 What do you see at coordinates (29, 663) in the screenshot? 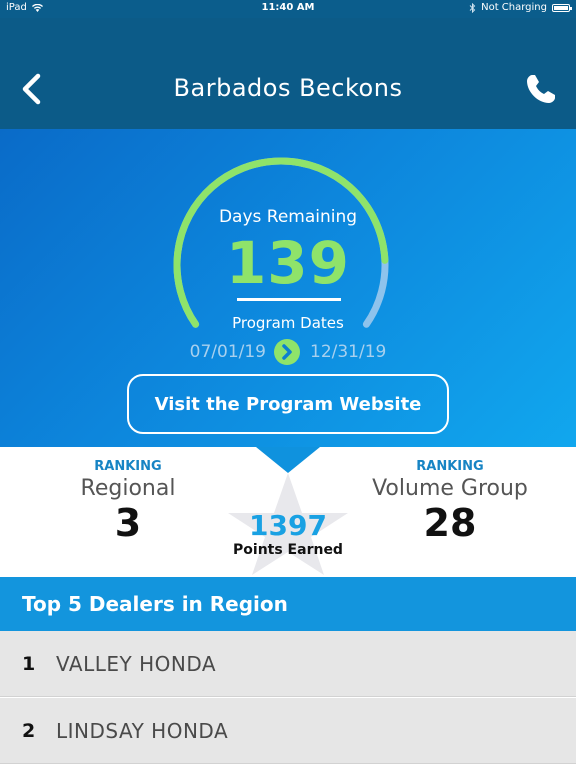
I see `dealer-rank: 1` at bounding box center [29, 663].